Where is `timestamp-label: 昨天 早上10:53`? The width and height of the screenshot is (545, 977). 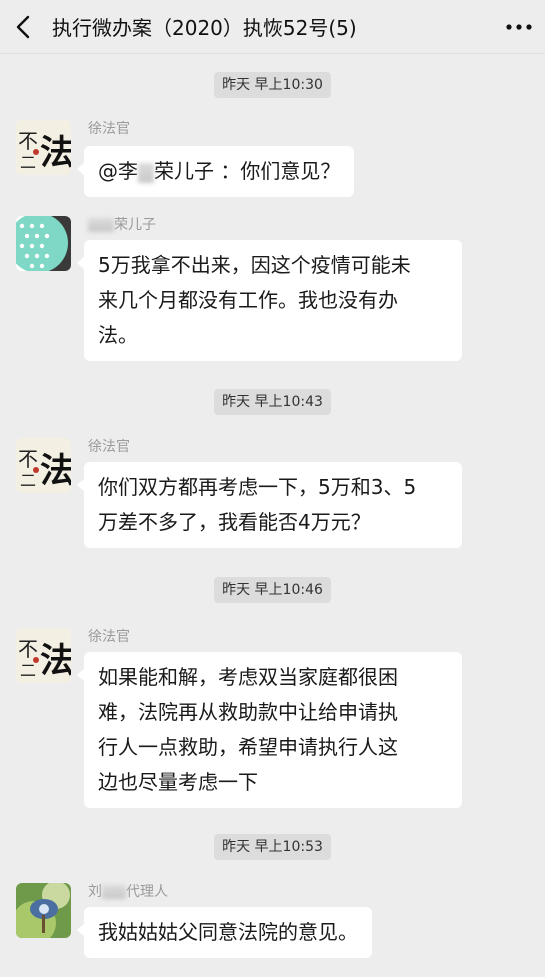
timestamp-label: 昨天 早上10:53 is located at coordinates (272, 847).